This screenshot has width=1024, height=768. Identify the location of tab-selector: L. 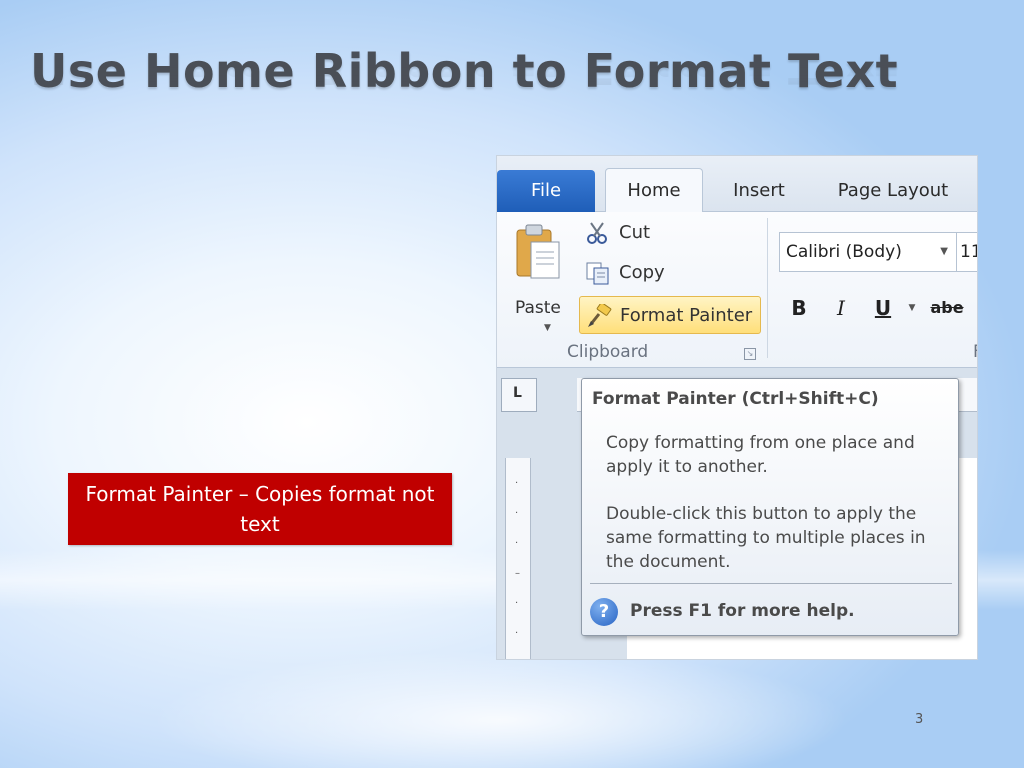
(519, 395).